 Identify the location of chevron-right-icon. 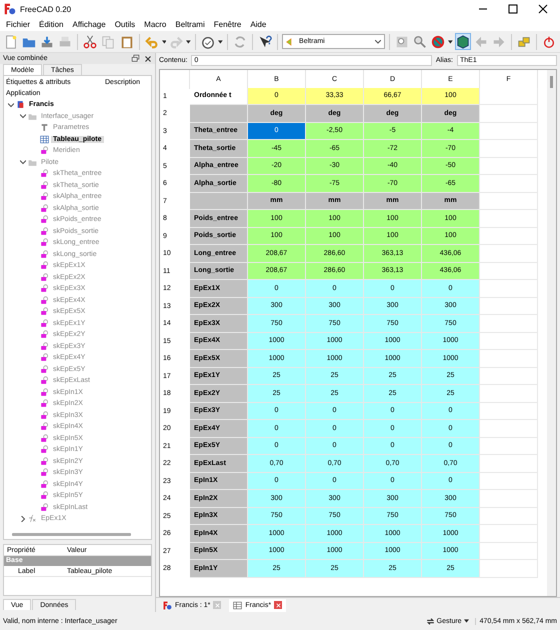
(23, 519).